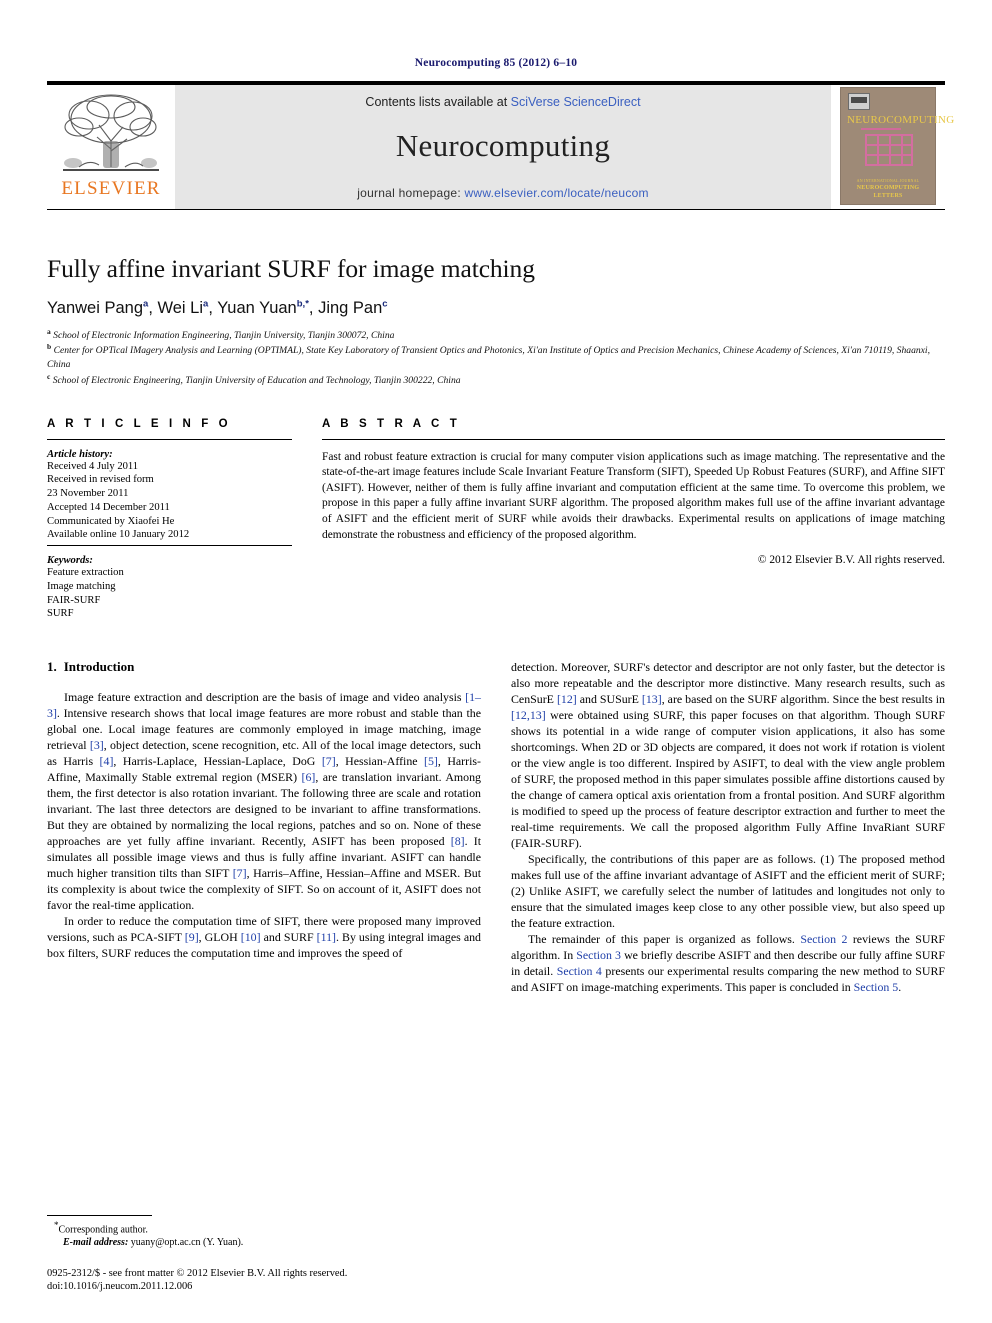 The image size is (992, 1323). Describe the element at coordinates (438, 102) in the screenshot. I see `contents-prefix: Contents lists available at` at that location.